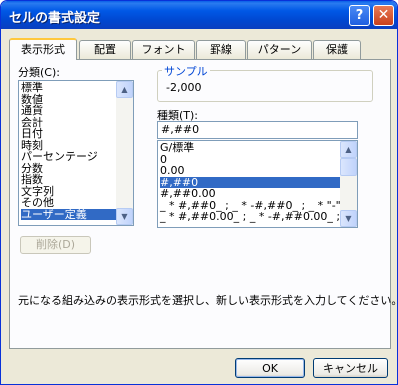 Image resolution: width=398 pixels, height=385 pixels. What do you see at coordinates (208, 300) in the screenshot?
I see `description-text: 元になる組み込みの表示形式を選択し、新しい表示形式を入力してください。` at bounding box center [208, 300].